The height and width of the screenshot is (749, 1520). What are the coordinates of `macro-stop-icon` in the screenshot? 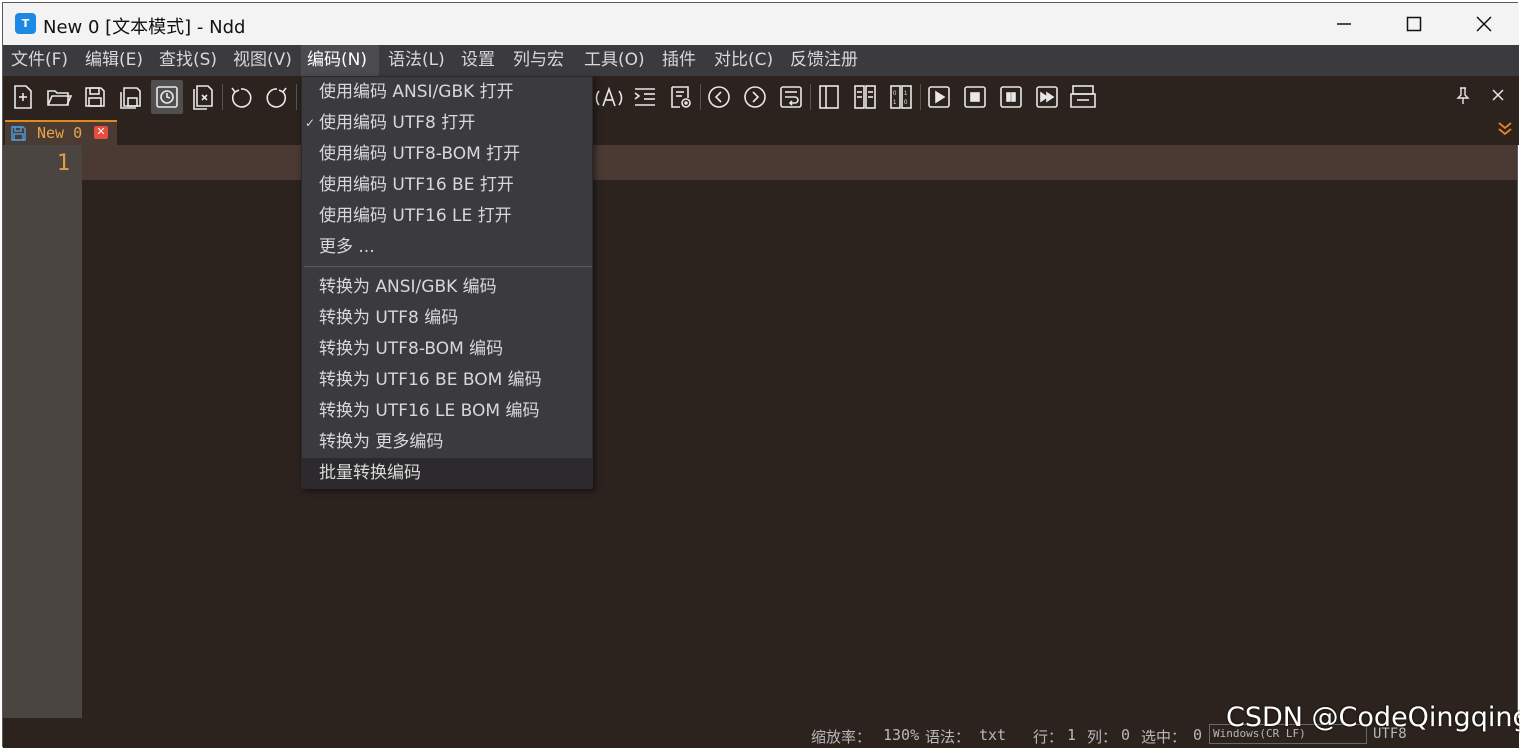 It's located at (975, 97).